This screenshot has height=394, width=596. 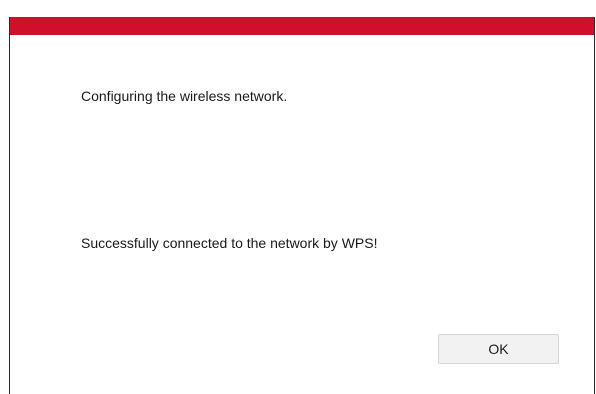 I want to click on status-message: Configuring the wireless network., so click(x=184, y=96).